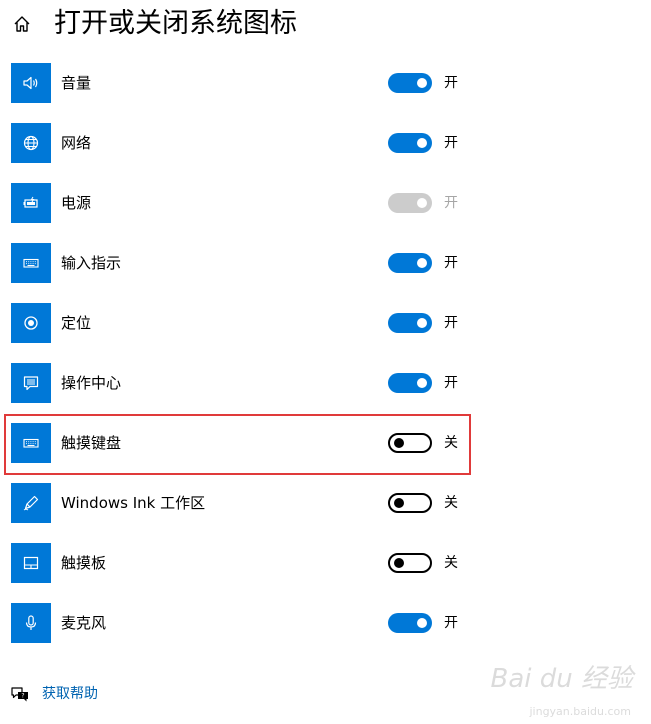 The image size is (651, 724). I want to click on header: 打开或关闭系统图标, so click(325, 26).